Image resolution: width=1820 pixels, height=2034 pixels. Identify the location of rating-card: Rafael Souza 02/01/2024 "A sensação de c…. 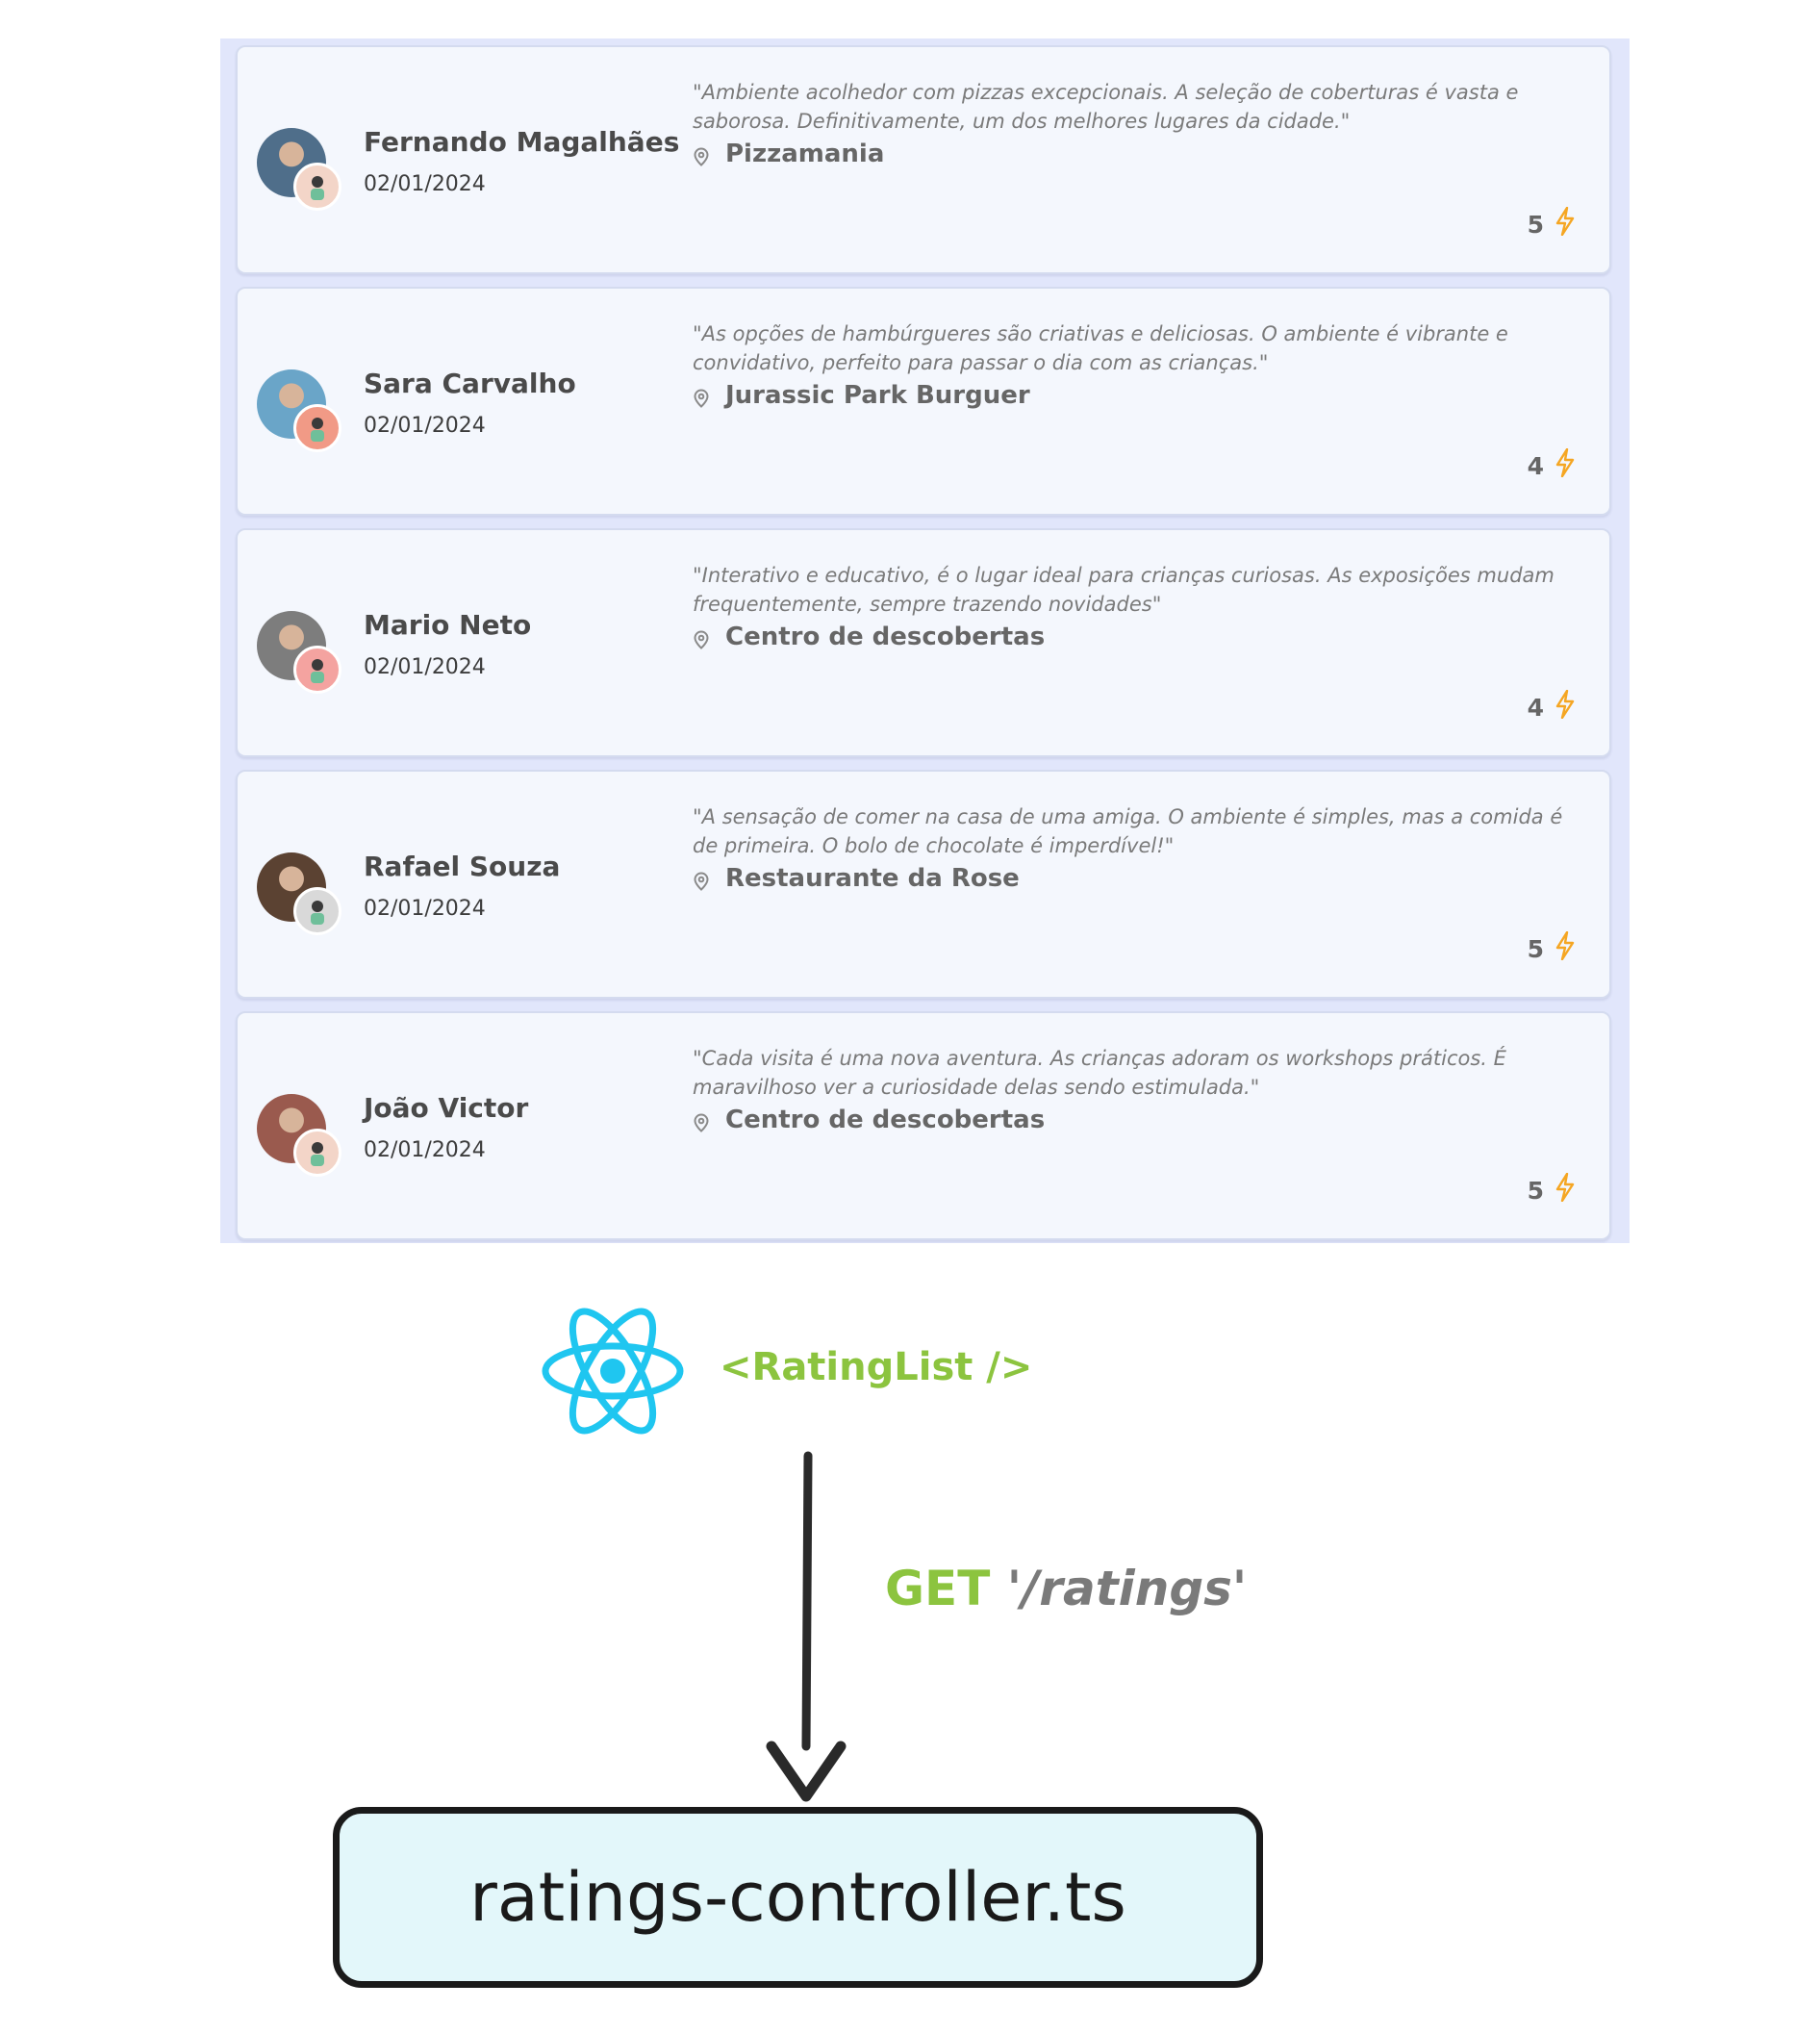
(924, 884).